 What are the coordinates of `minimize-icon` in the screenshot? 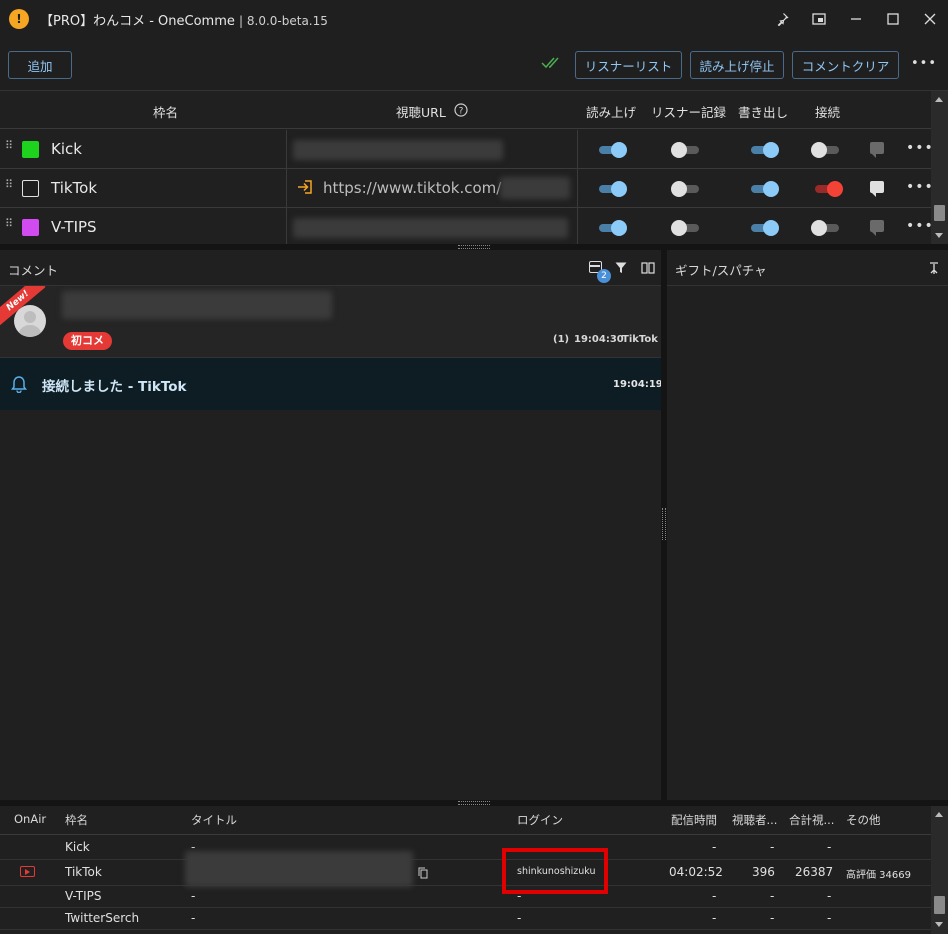 It's located at (855, 19).